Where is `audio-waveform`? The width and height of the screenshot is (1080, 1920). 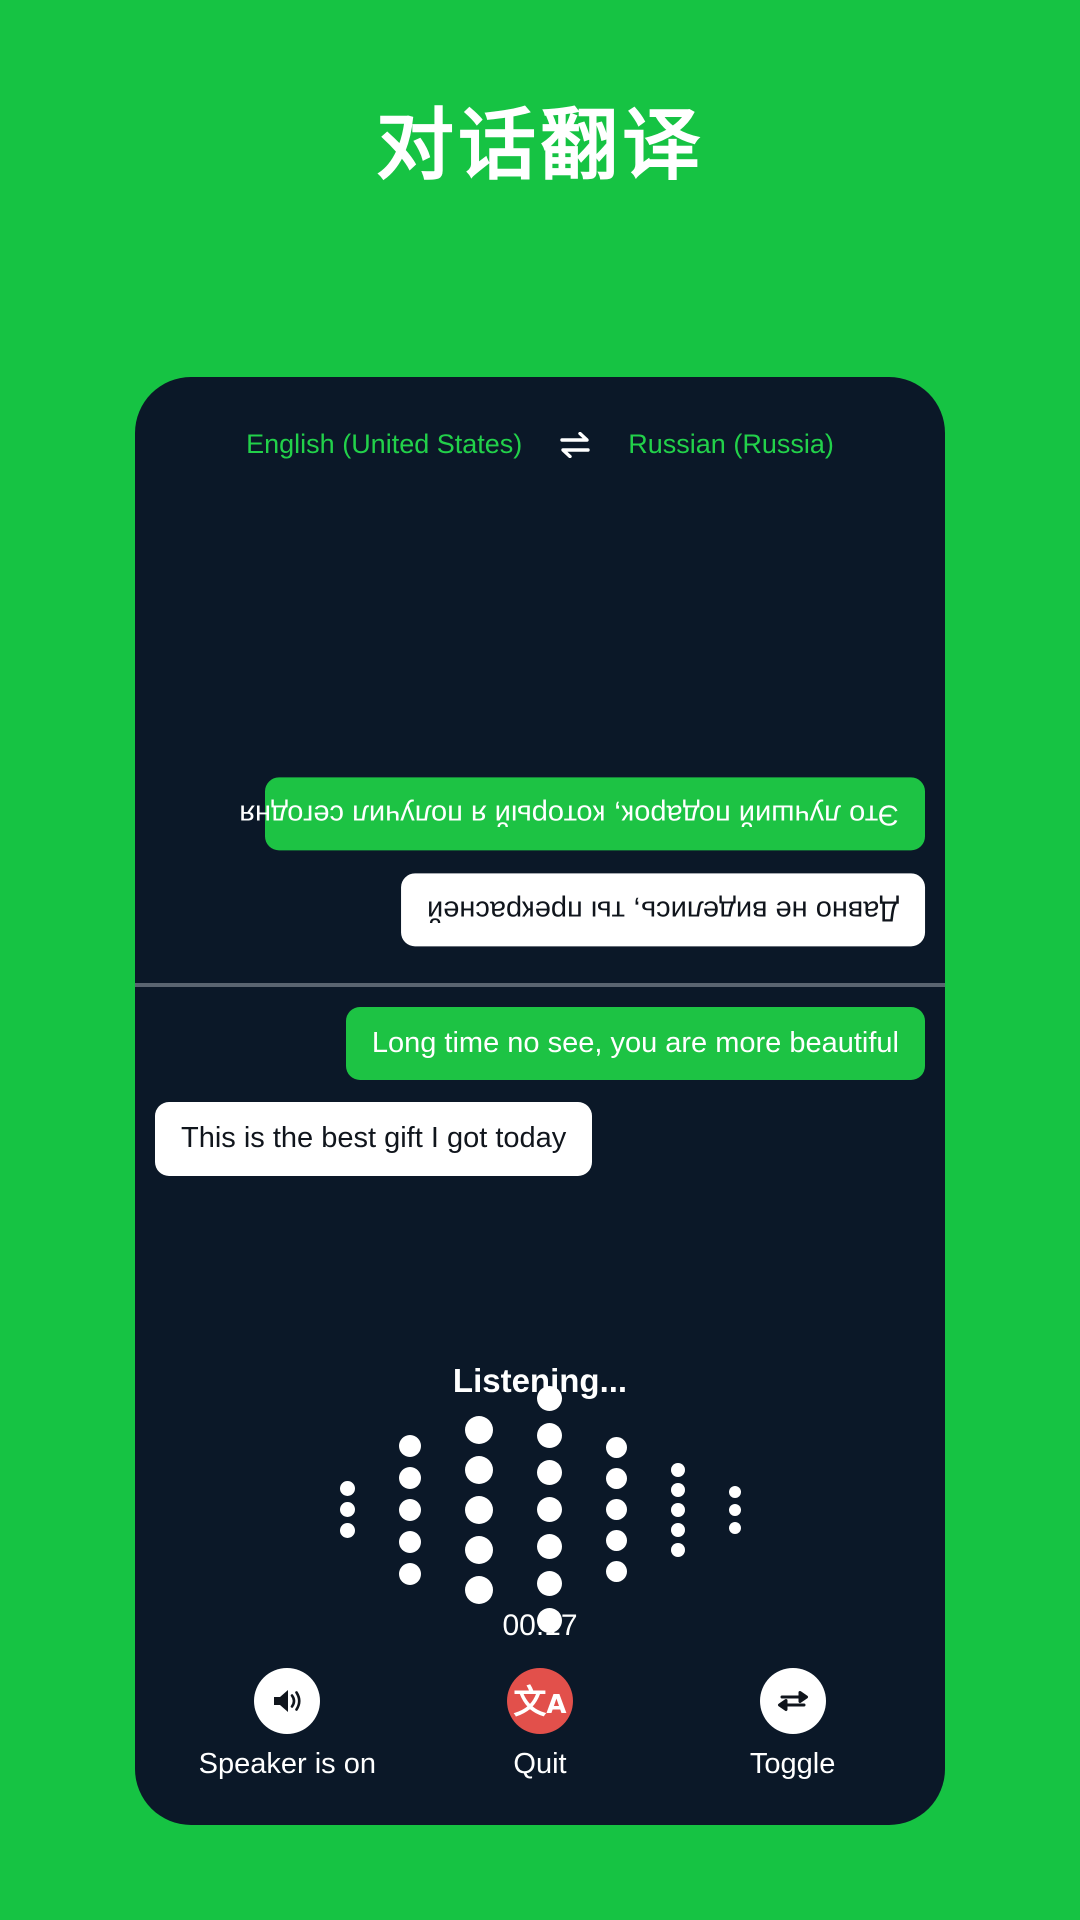
audio-waveform is located at coordinates (540, 1509).